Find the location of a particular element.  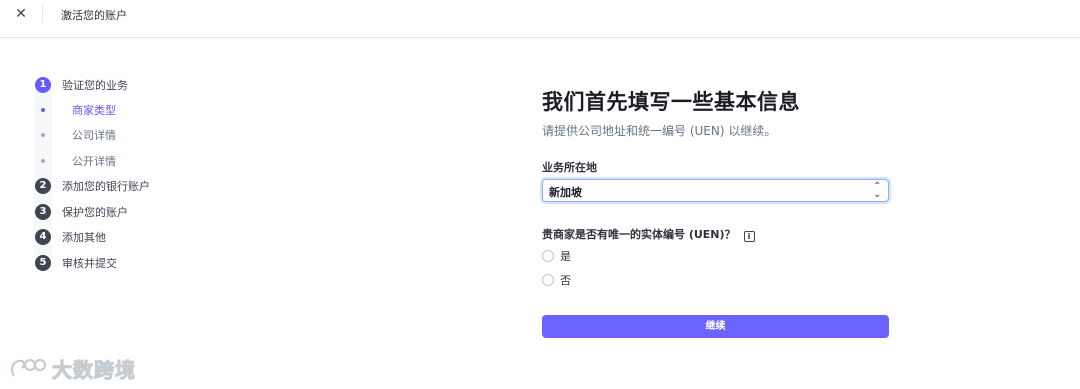

page-title: 激活您的账户 is located at coordinates (94, 15).